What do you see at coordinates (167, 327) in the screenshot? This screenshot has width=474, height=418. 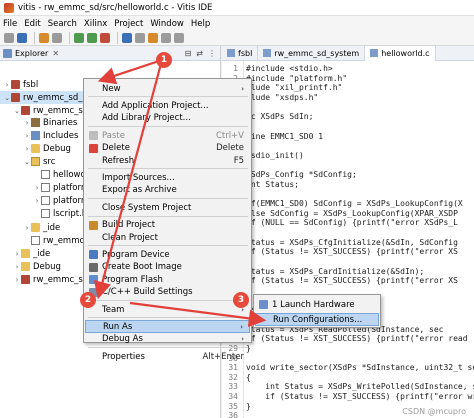 I see `menu-item-run-as: Run As ›` at bounding box center [167, 327].